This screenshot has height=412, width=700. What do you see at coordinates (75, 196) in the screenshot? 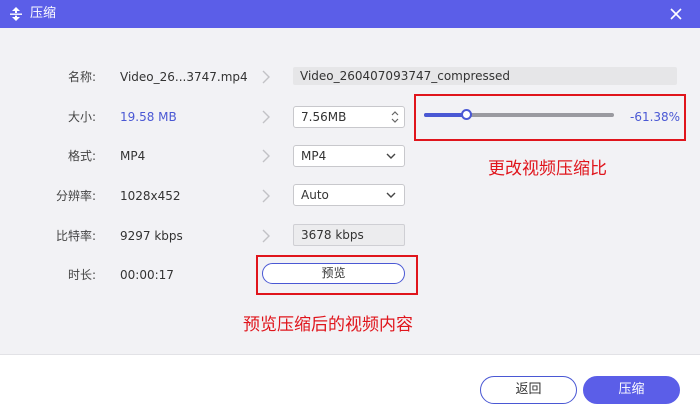
I see `resolution-label: 分辨率:` at bounding box center [75, 196].